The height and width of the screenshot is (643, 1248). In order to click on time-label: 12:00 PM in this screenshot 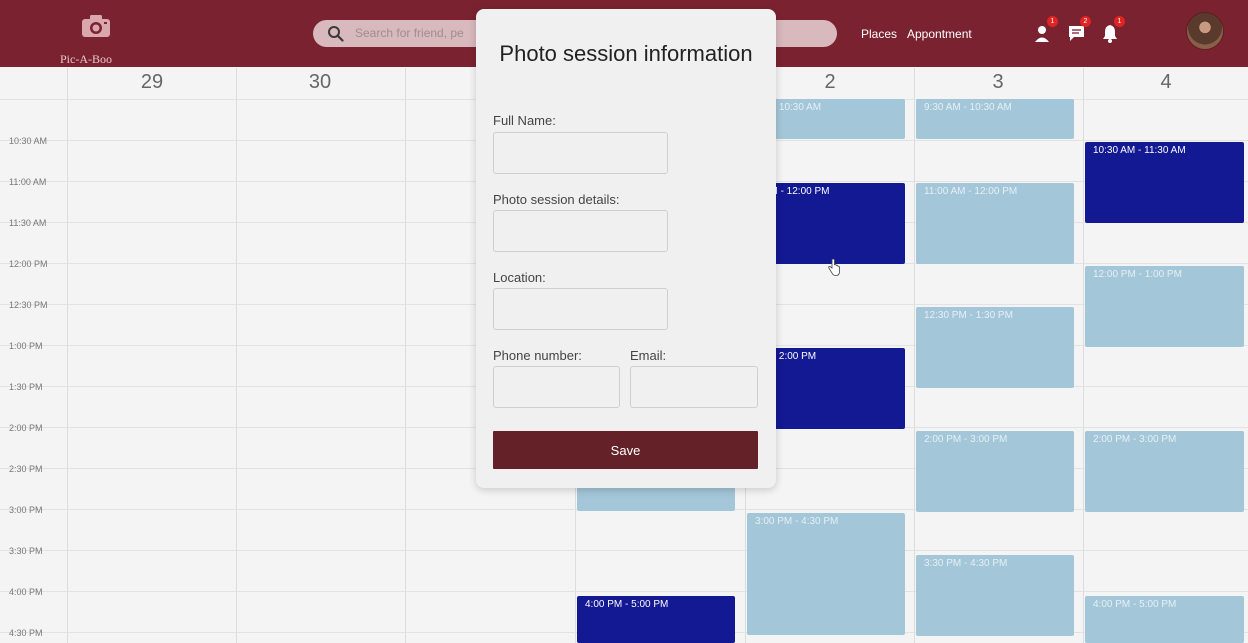, I will do `click(28, 264)`.